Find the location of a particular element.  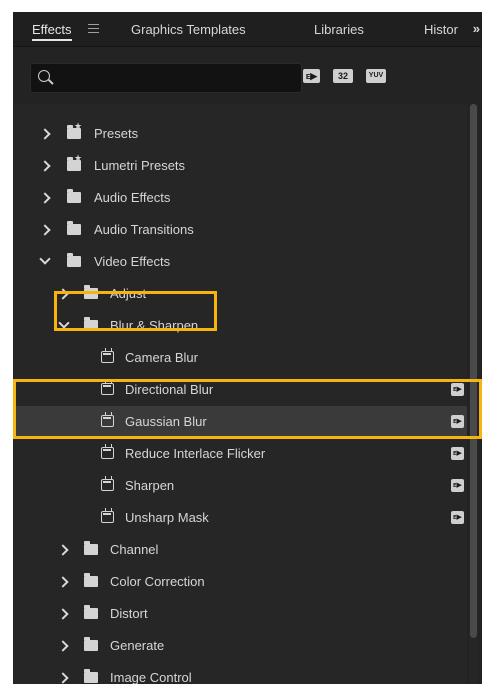

tree-item-image-control: Image Control is located at coordinates (240, 673).